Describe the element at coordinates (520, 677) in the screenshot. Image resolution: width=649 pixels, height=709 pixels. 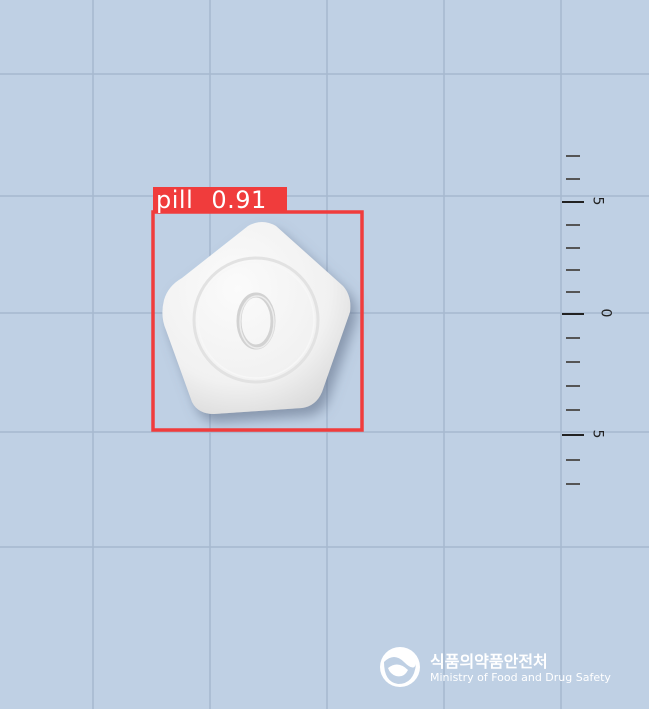
I see `logo-english-name: Ministry of Food and Drug Safety` at that location.